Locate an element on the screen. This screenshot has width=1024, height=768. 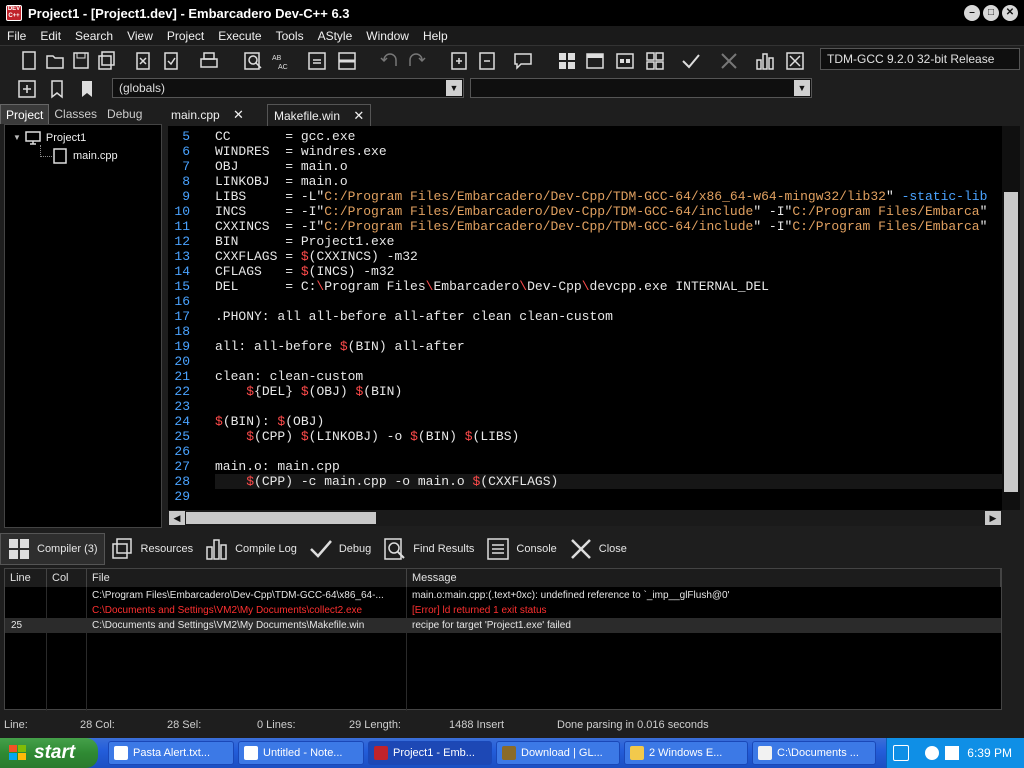
column-header-message: Message is located at coordinates (704, 578).